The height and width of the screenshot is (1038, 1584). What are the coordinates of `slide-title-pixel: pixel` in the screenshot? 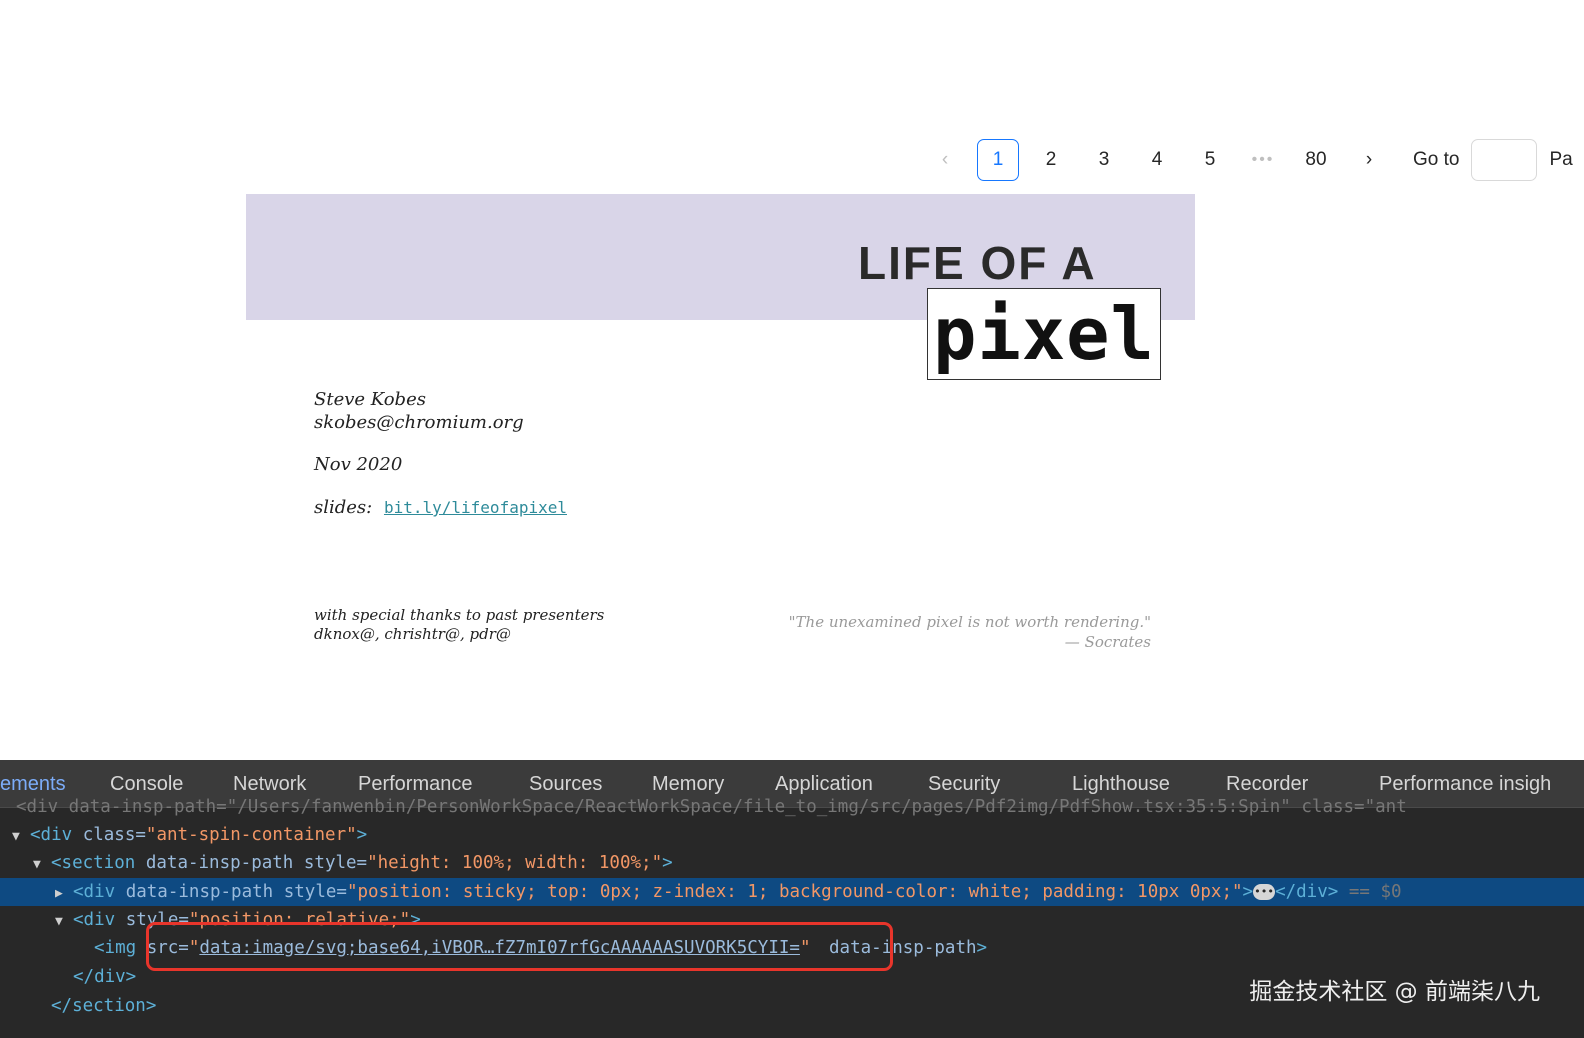 It's located at (1044, 334).